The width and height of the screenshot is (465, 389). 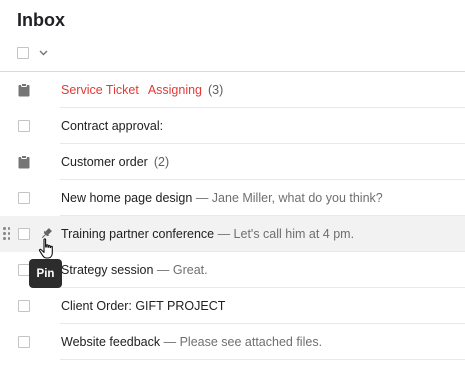 What do you see at coordinates (262, 359) in the screenshot?
I see `row-divider` at bounding box center [262, 359].